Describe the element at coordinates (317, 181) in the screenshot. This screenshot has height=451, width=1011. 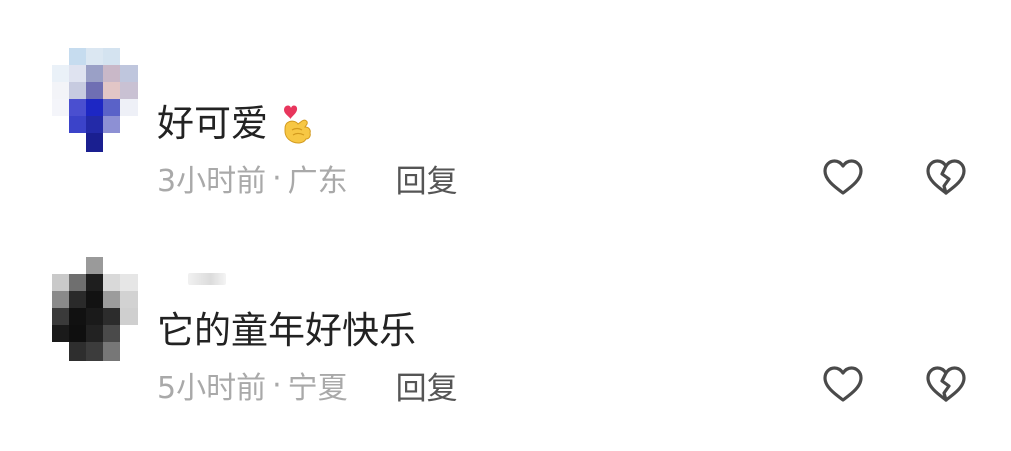
I see `comment-location: 广东` at that location.